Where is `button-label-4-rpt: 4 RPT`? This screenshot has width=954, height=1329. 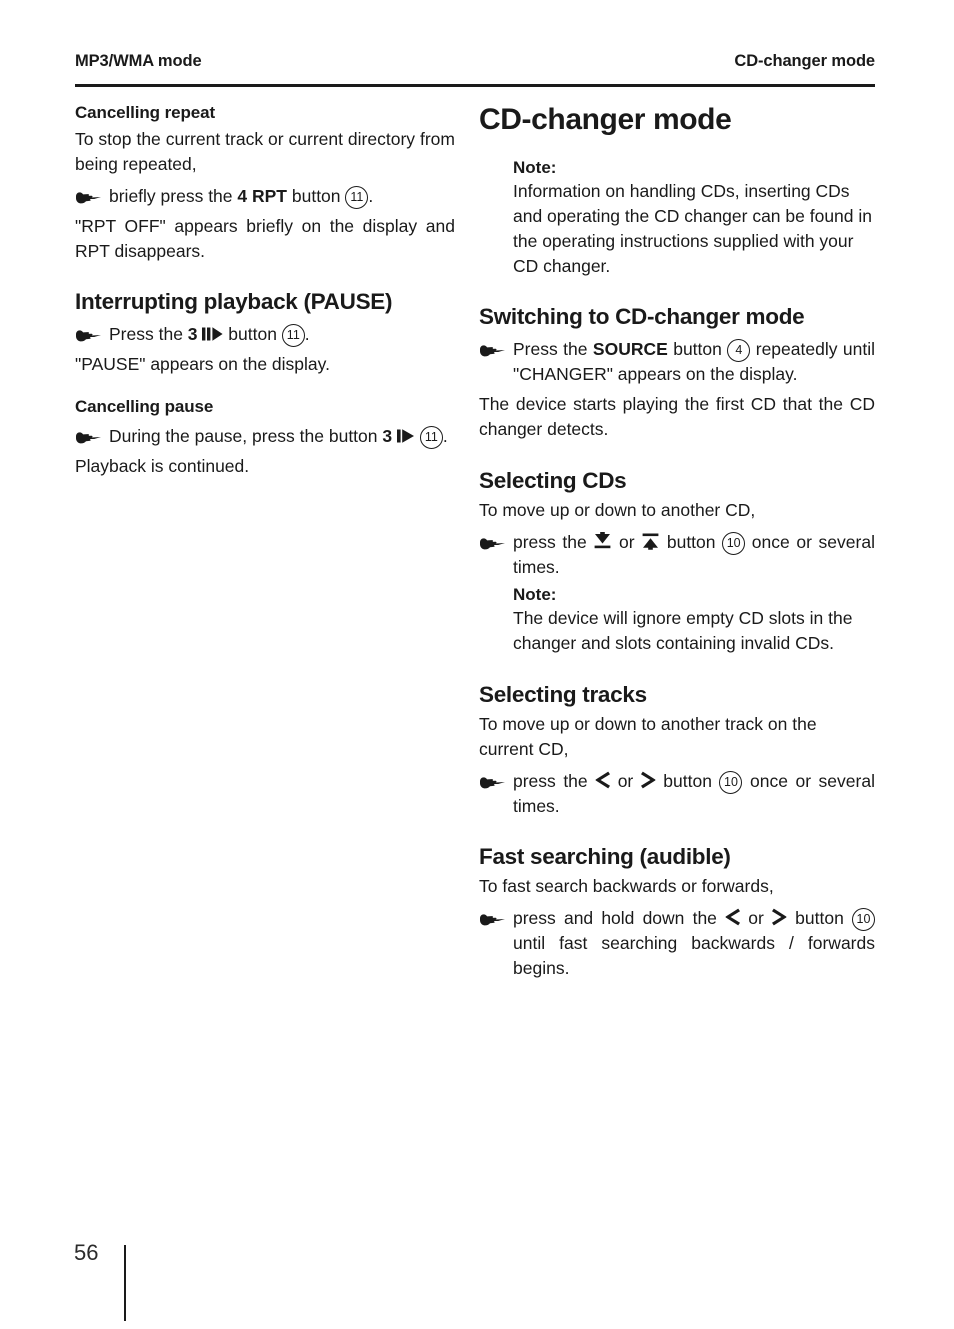 button-label-4-rpt: 4 RPT is located at coordinates (262, 195).